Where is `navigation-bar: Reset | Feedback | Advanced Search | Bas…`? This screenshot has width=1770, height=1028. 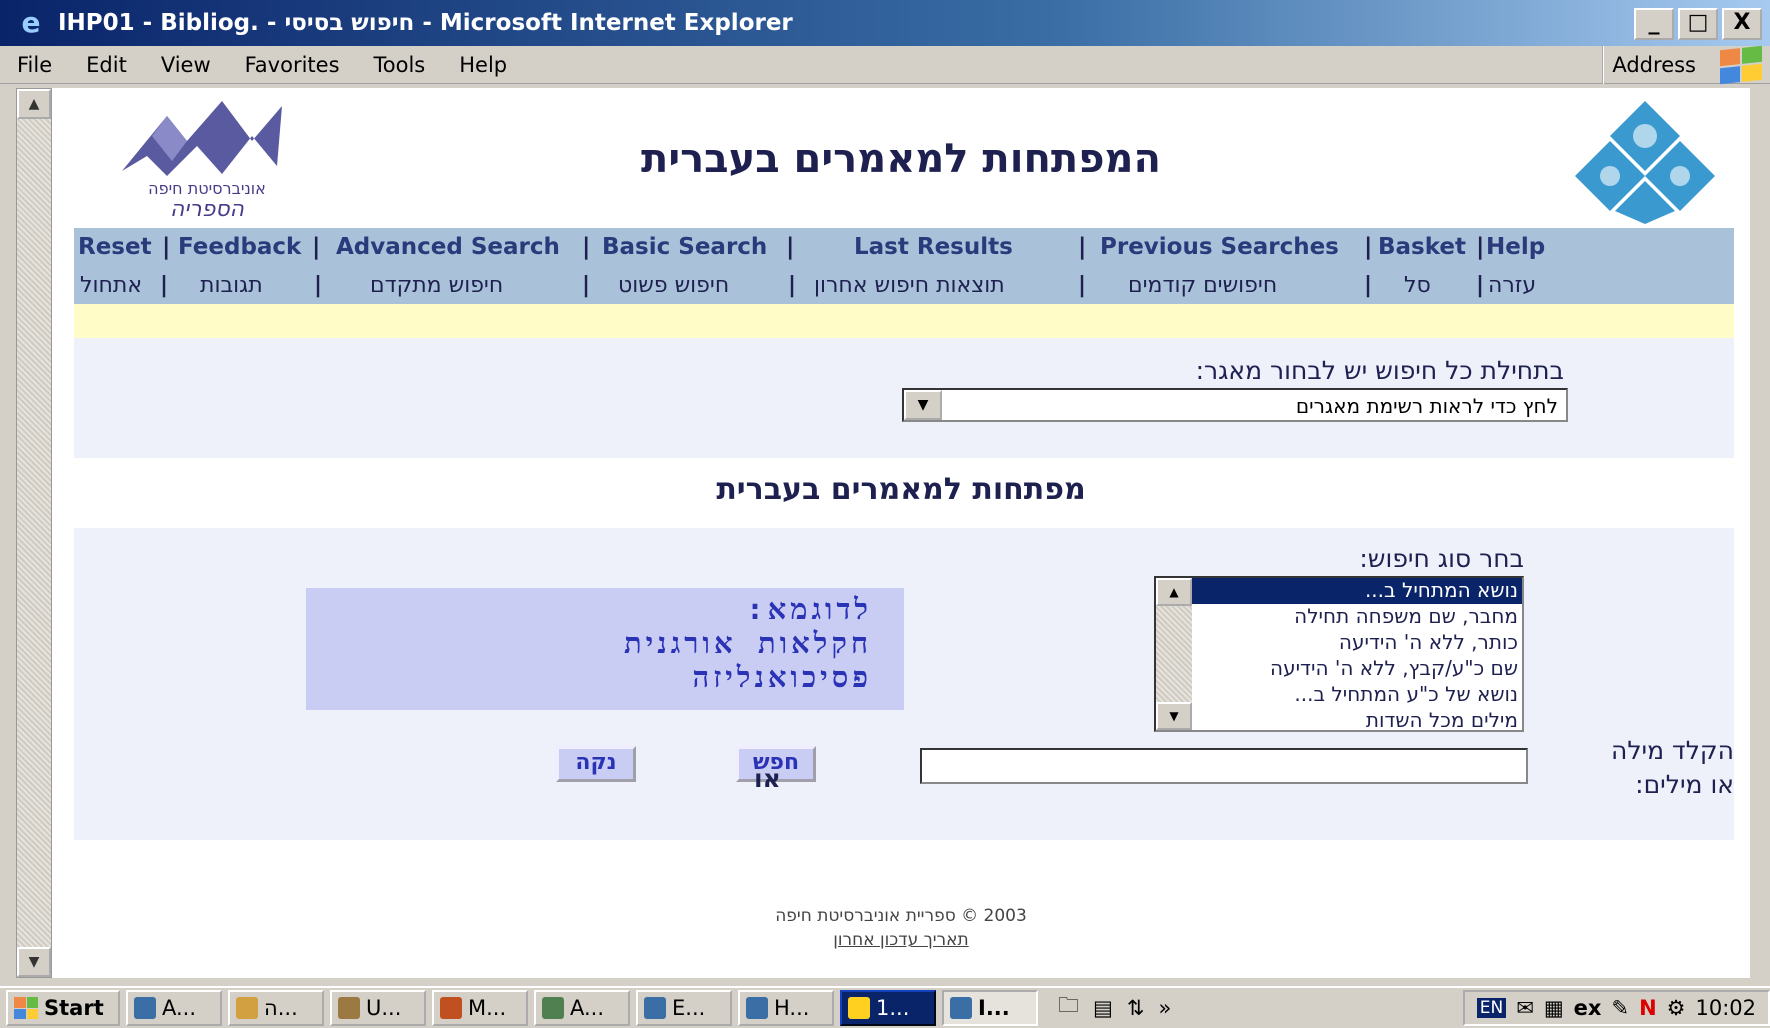 navigation-bar: Reset | Feedback | Advanced Search | Bas… is located at coordinates (904, 266).